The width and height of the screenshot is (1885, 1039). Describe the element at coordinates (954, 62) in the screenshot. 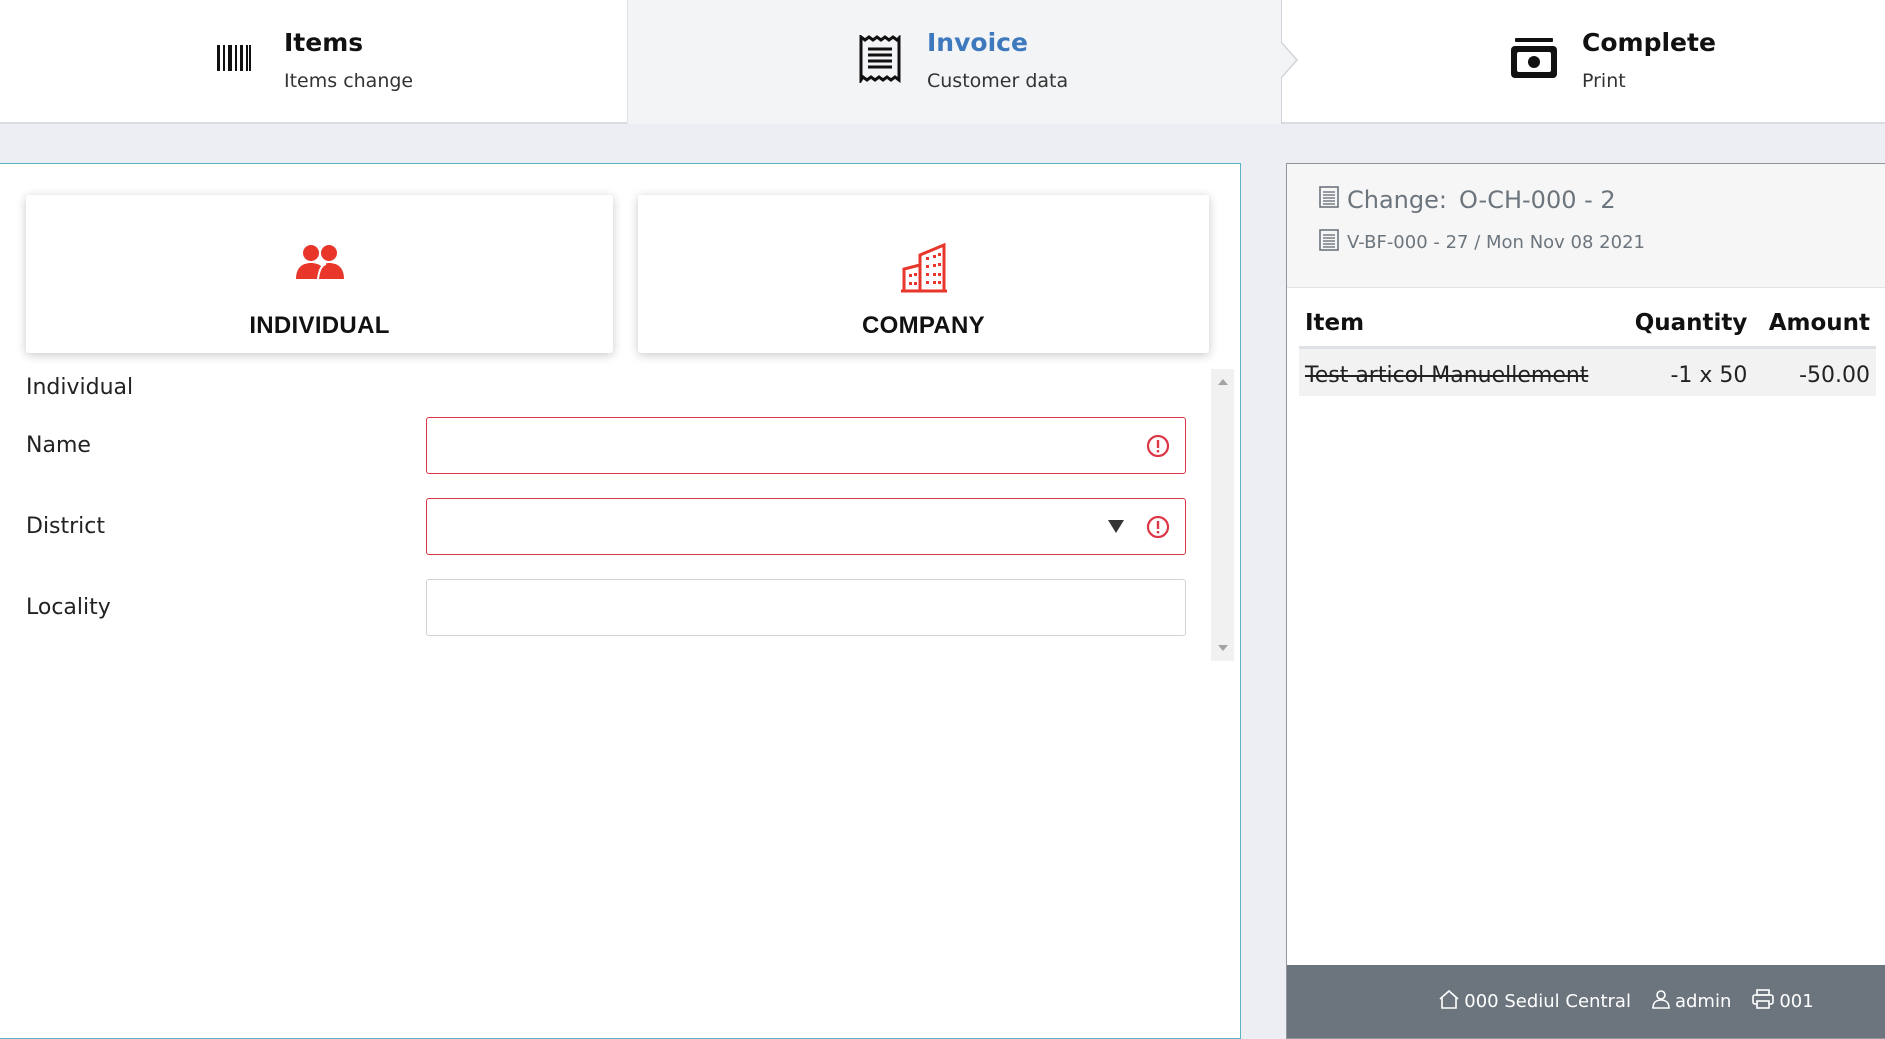

I see `step-invoice: Invoice Customer data` at that location.